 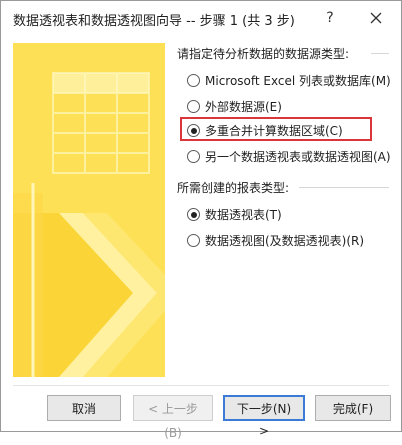 I want to click on option-another-pivot-label: 另一个数据透视表或数据透视图(A), so click(x=298, y=157).